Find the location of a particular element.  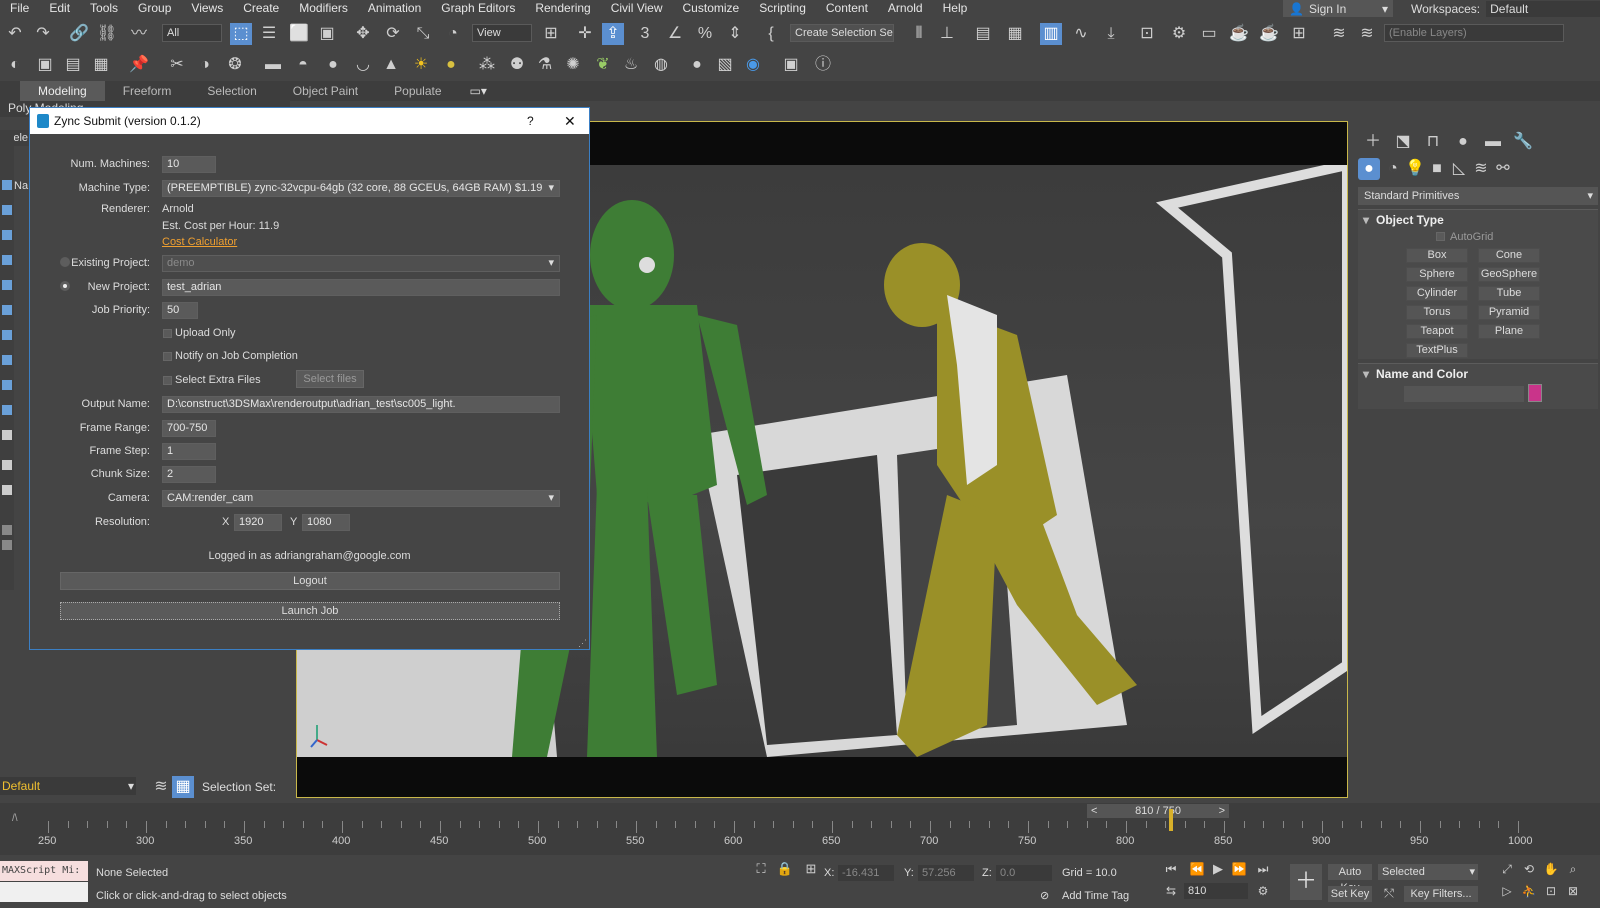

render-iterative-icon: ☕ is located at coordinates (1269, 34).